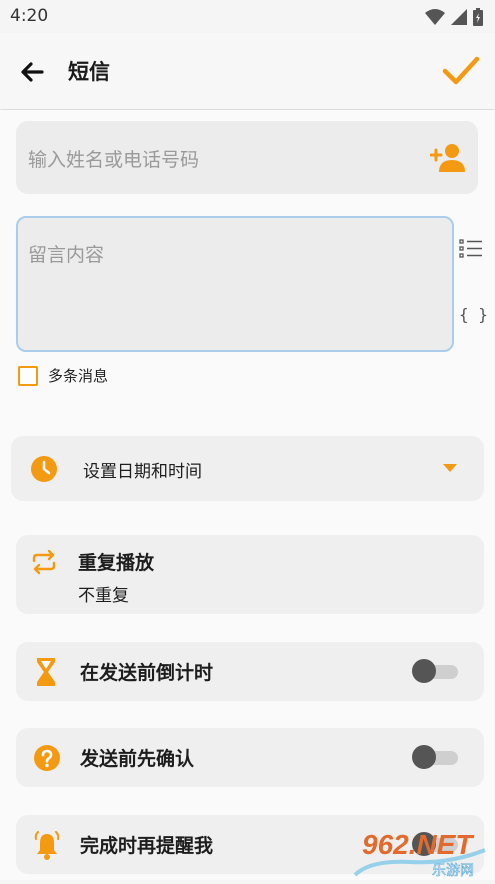 The width and height of the screenshot is (495, 884). I want to click on countdown-card: 在发送前倒计时, so click(250, 671).